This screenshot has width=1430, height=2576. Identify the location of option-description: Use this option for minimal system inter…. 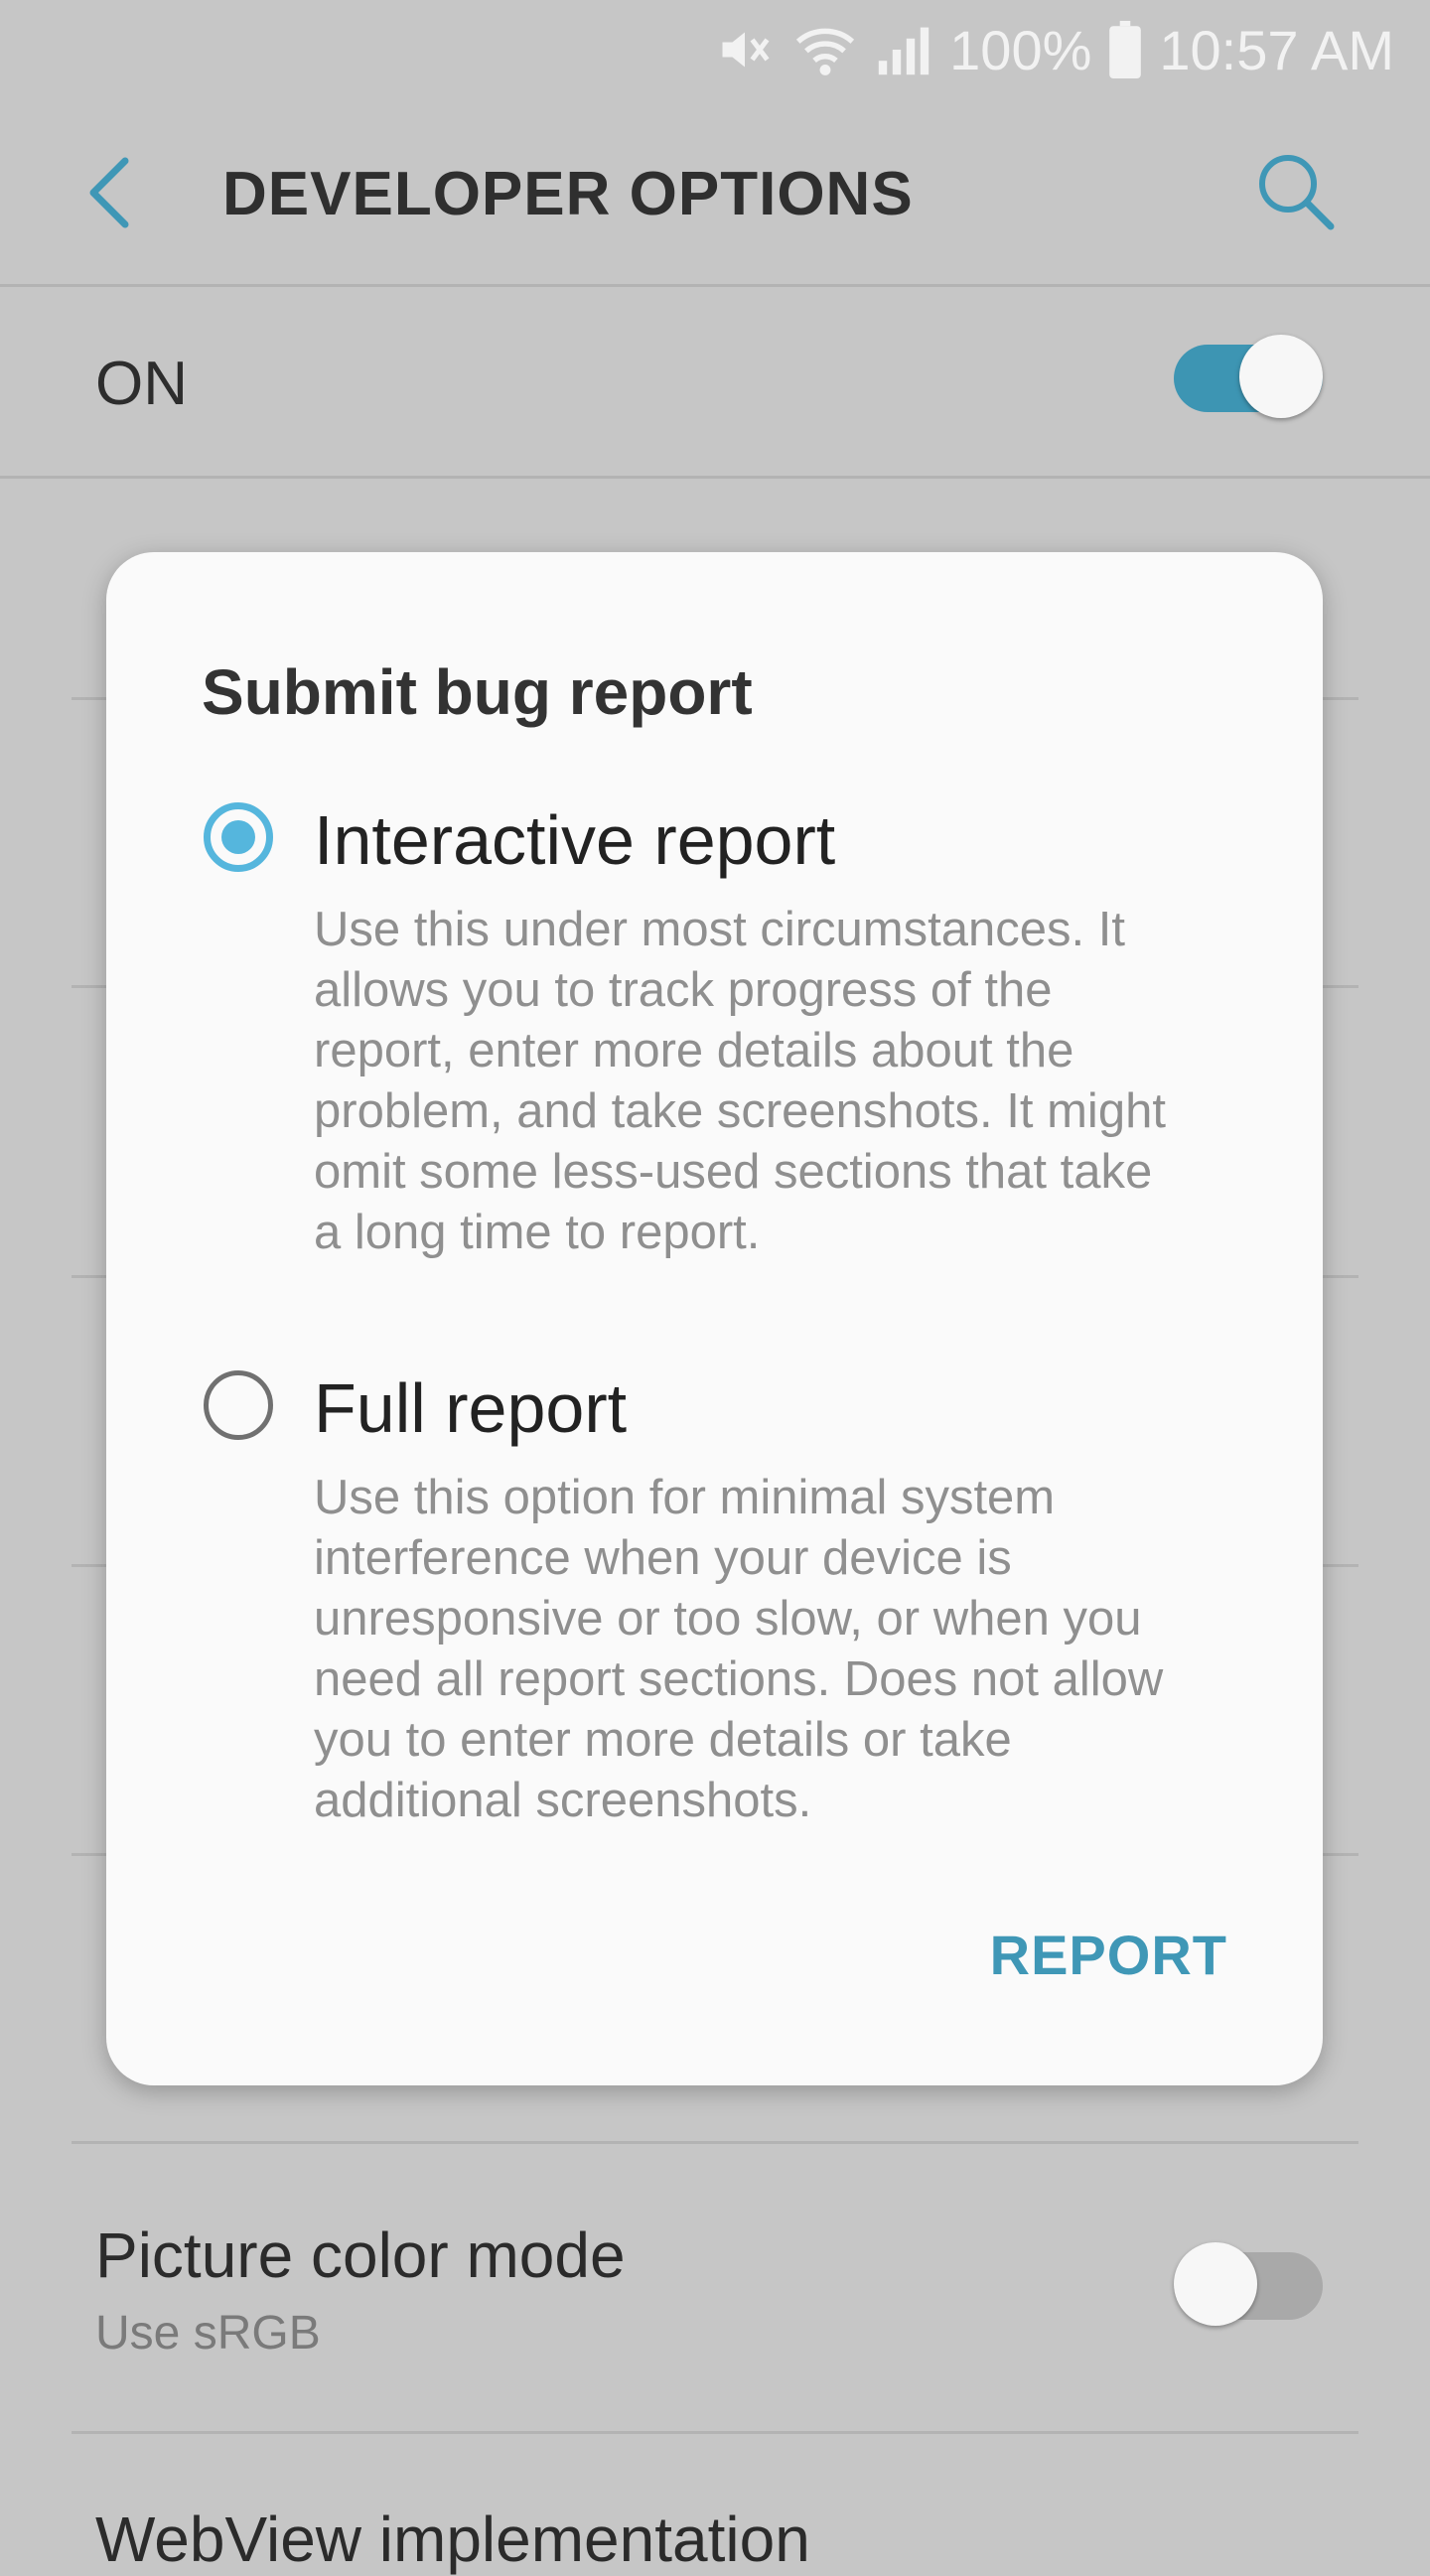
(739, 1649).